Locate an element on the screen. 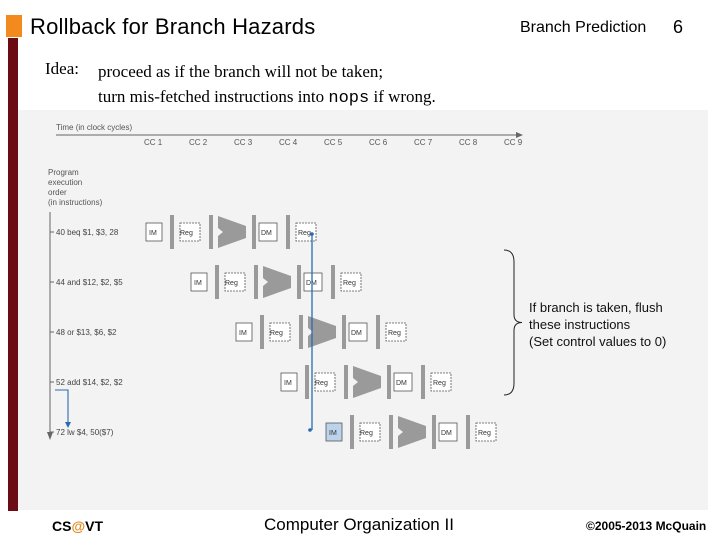 The width and height of the screenshot is (720, 540). clock-cycle-label: CC 1 is located at coordinates (153, 142).